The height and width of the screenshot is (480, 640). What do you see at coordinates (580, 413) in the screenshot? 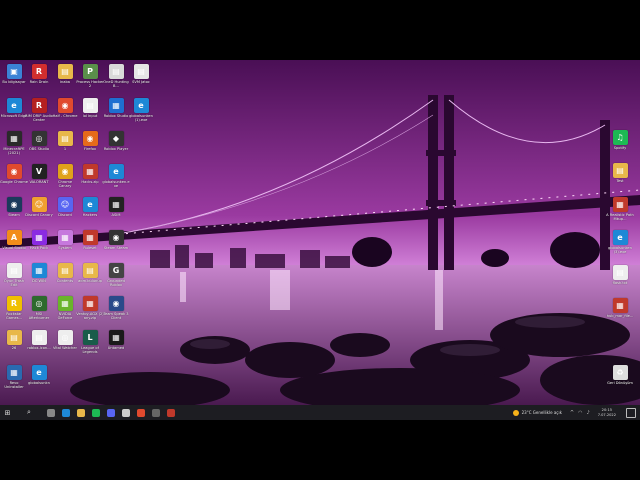
I see `network-icon: ◠` at bounding box center [580, 413].